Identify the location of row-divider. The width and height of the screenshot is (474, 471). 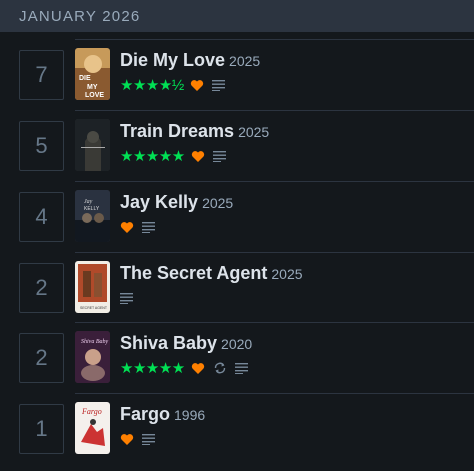
(274, 39).